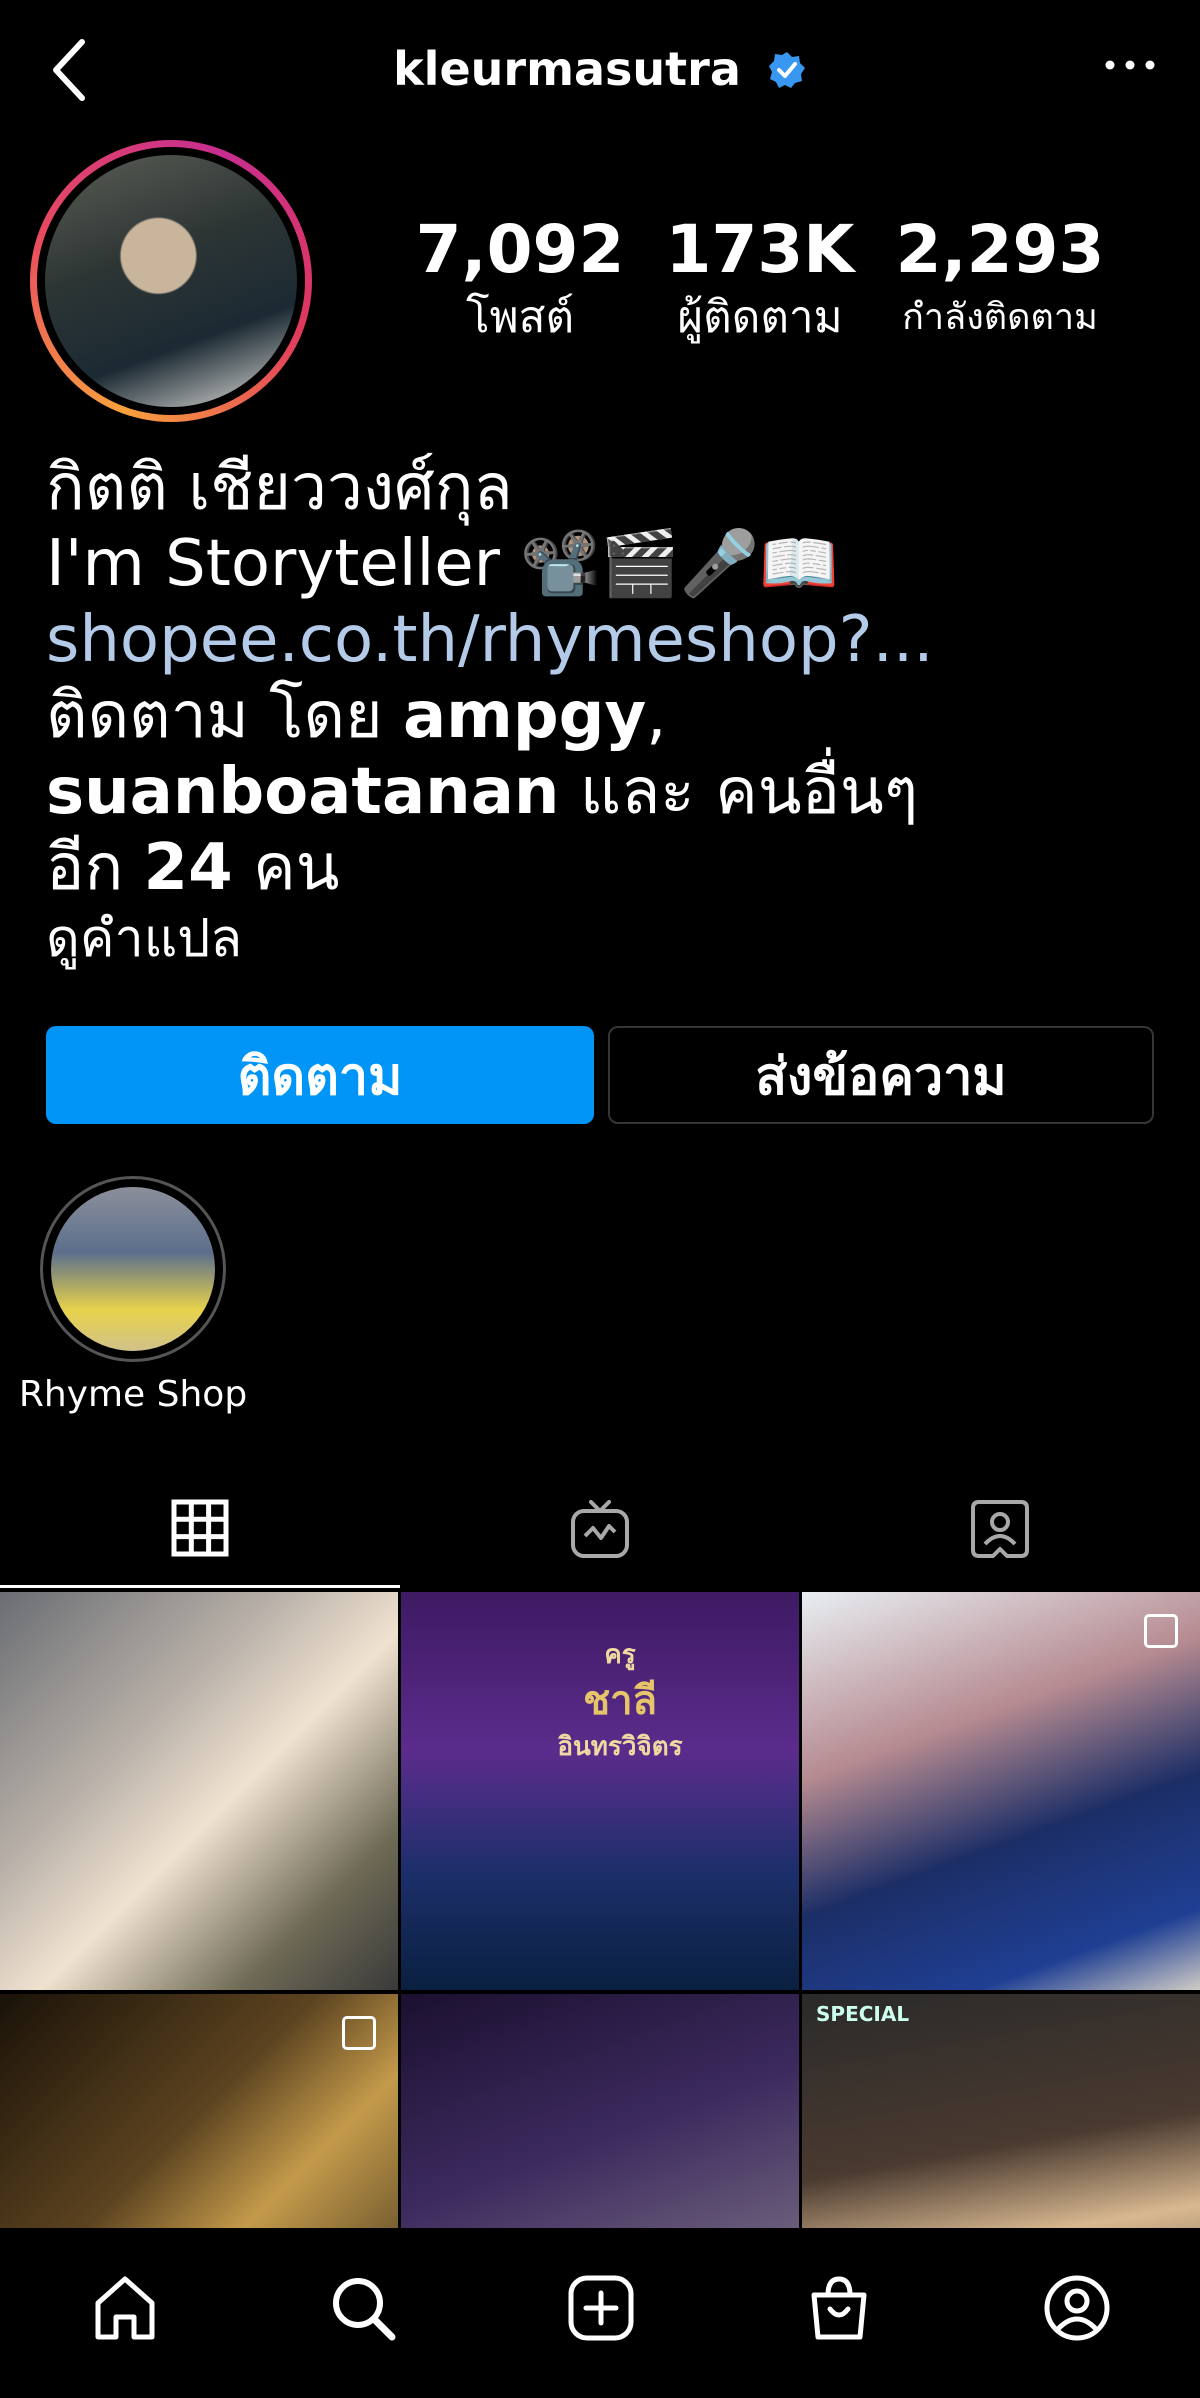 This screenshot has height=2398, width=1200. What do you see at coordinates (881, 1075) in the screenshot?
I see `message-button: ส่งข้อความ` at bounding box center [881, 1075].